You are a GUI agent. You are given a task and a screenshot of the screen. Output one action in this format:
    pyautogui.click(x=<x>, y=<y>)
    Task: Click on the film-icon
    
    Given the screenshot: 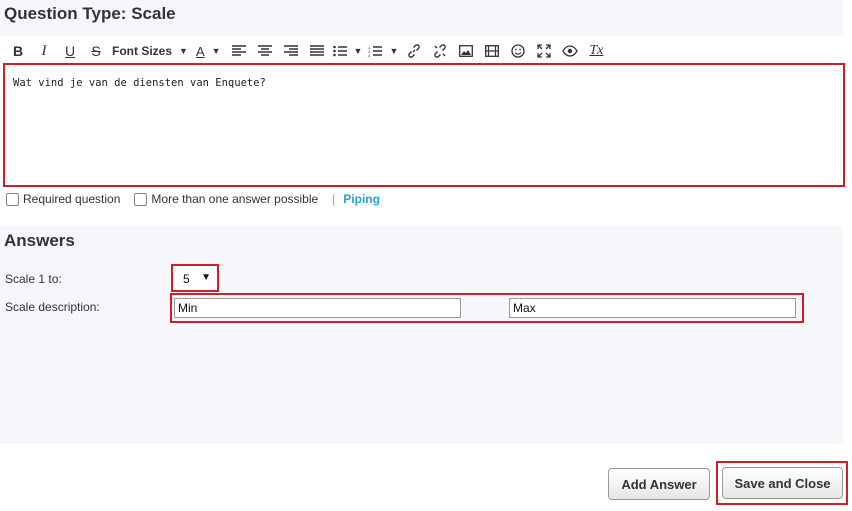 What is the action you would take?
    pyautogui.click(x=492, y=51)
    